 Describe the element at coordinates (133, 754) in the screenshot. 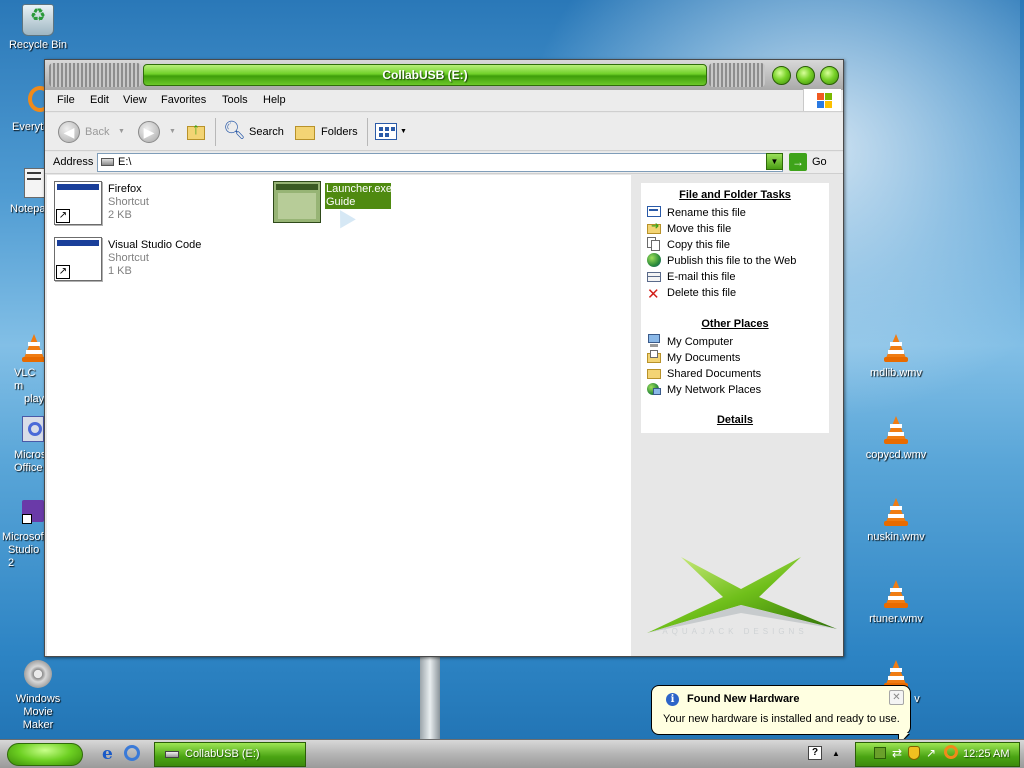

I see `quicklaunch-desktop` at that location.